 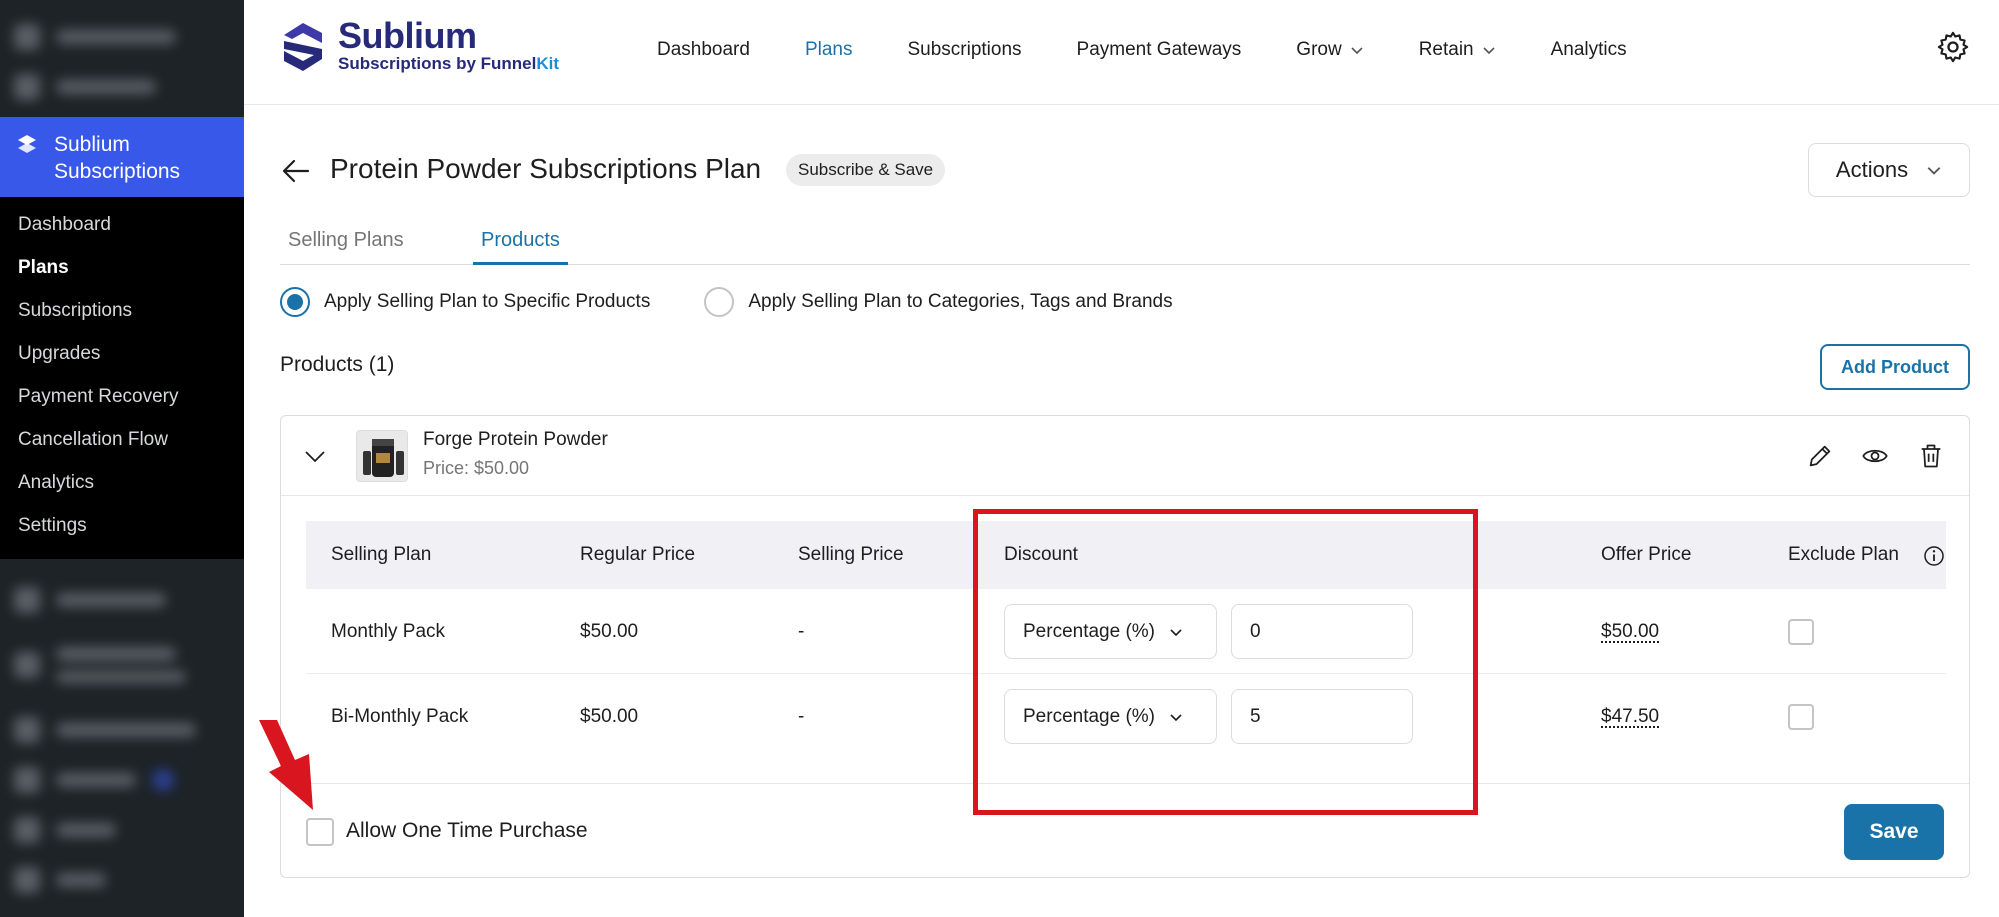 What do you see at coordinates (346, 245) in the screenshot?
I see `tab-selling-plans: Selling Plans` at bounding box center [346, 245].